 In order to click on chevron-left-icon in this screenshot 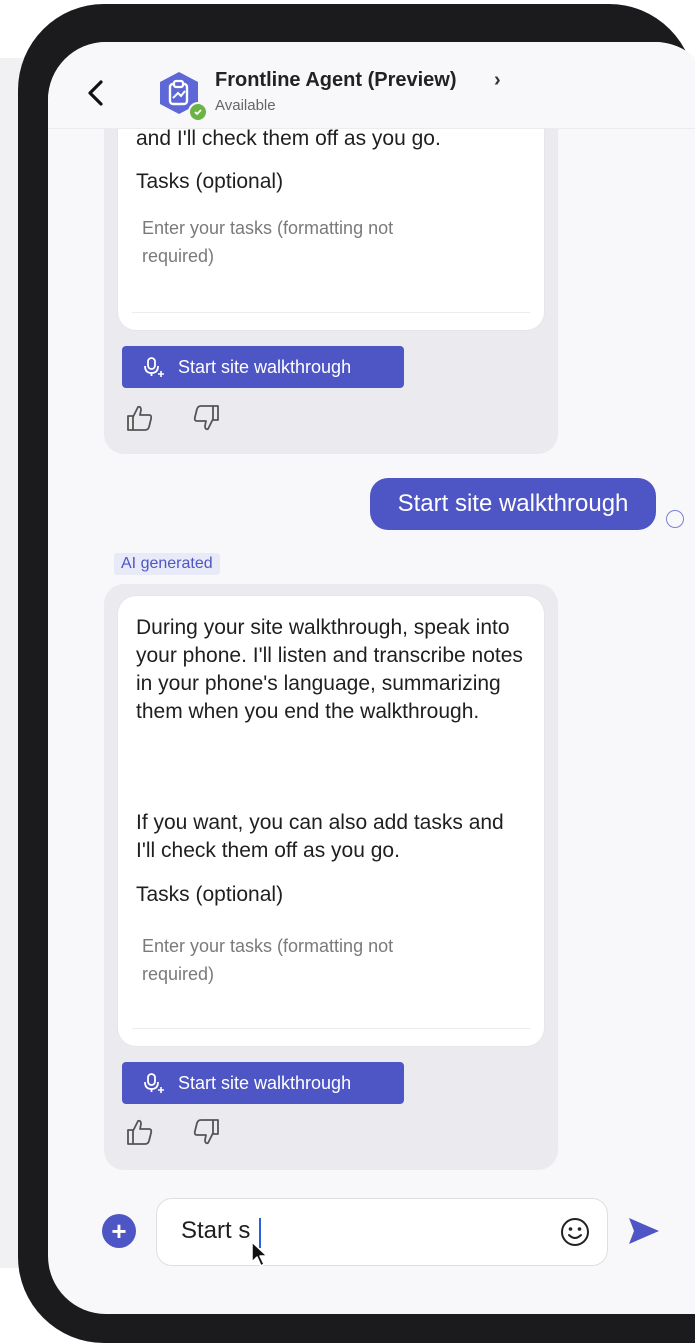, I will do `click(95, 93)`.